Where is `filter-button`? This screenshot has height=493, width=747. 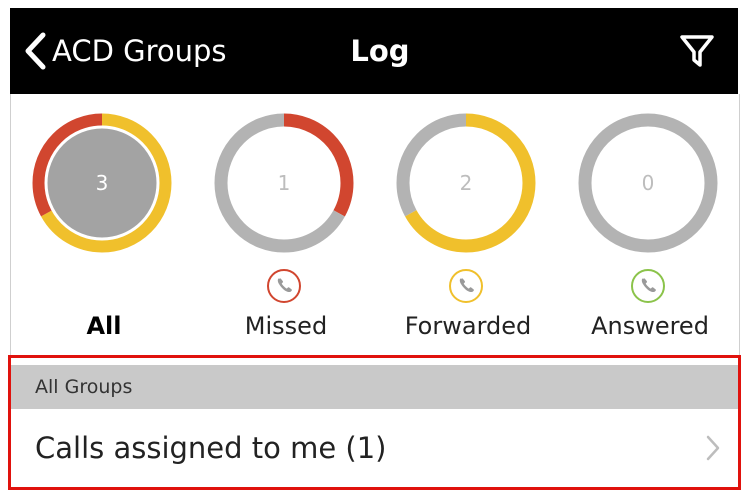 filter-button is located at coordinates (697, 51).